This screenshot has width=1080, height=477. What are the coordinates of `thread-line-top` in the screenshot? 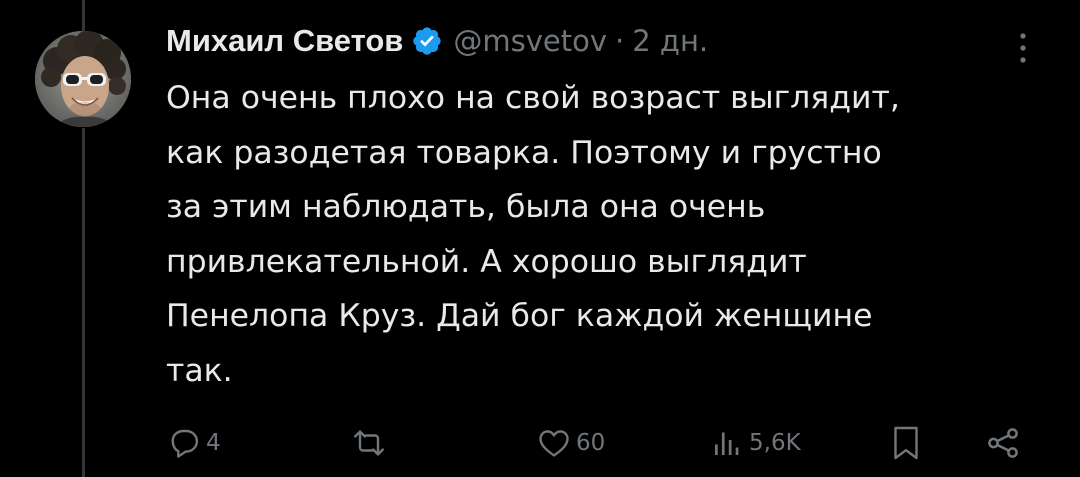 It's located at (83, 16).